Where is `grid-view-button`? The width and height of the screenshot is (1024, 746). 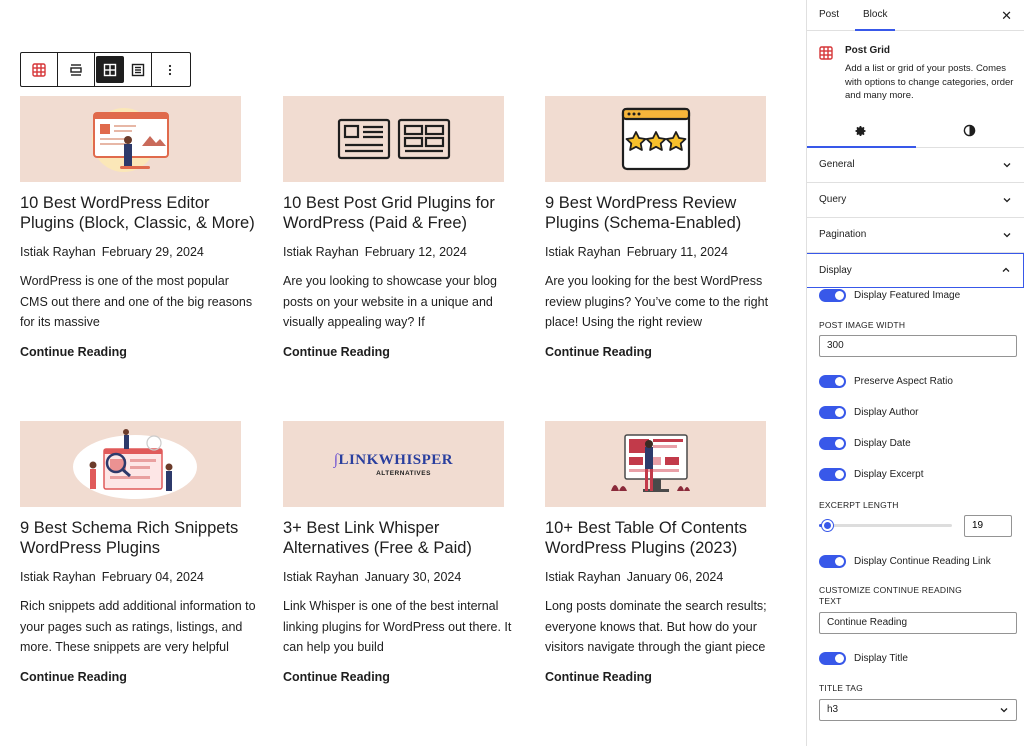
grid-view-button is located at coordinates (110, 69).